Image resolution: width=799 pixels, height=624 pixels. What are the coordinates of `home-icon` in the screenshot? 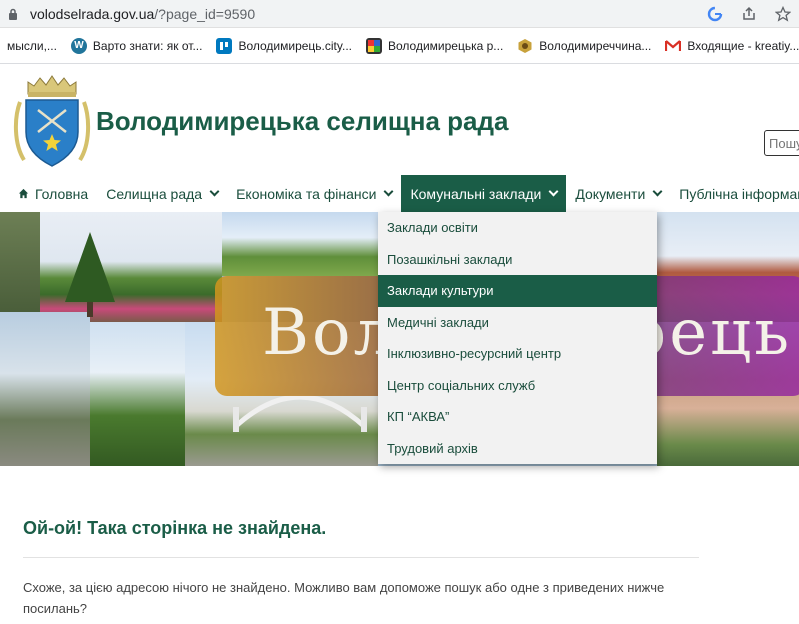 It's located at (23, 193).